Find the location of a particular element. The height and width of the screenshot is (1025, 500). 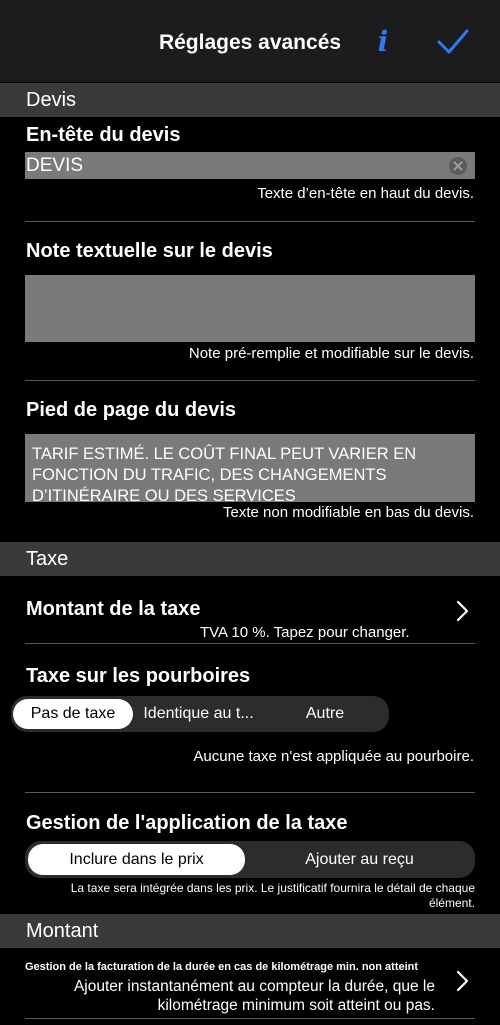

section-header-taxe: Taxe is located at coordinates (250, 559).